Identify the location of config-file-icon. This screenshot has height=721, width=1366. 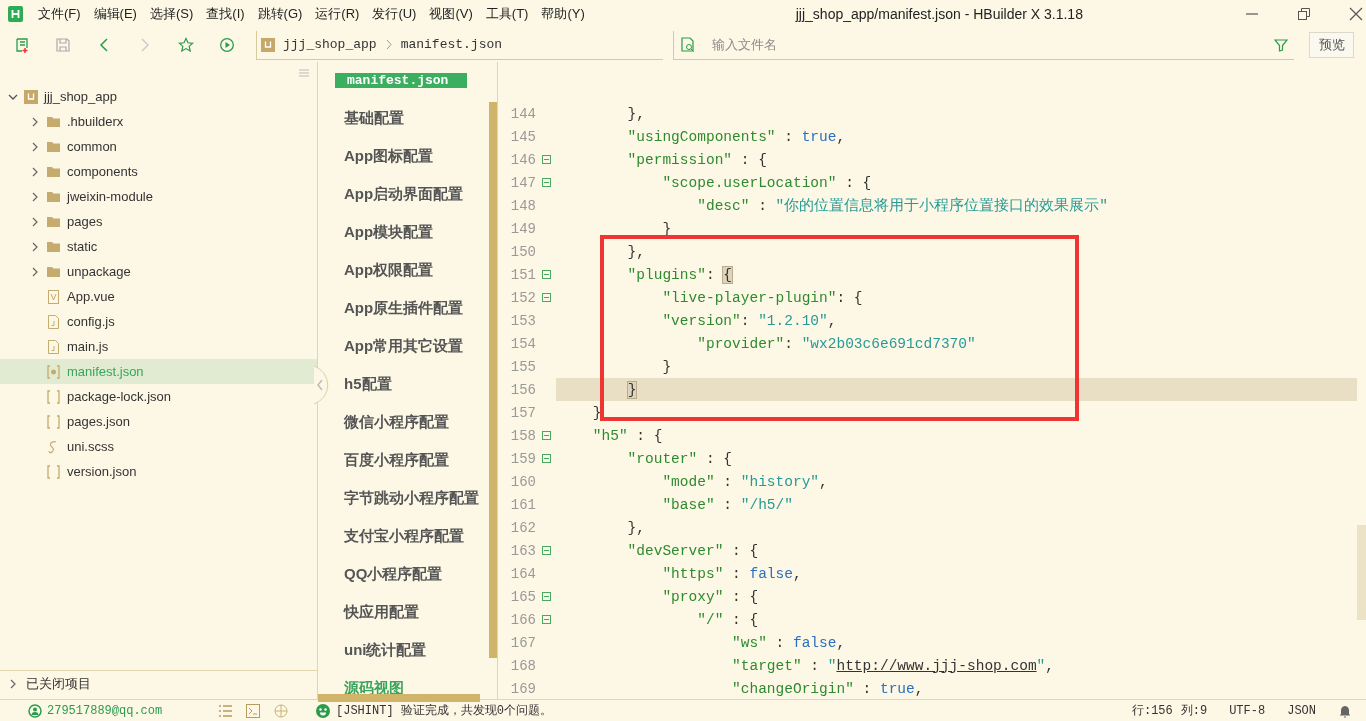
(53, 371).